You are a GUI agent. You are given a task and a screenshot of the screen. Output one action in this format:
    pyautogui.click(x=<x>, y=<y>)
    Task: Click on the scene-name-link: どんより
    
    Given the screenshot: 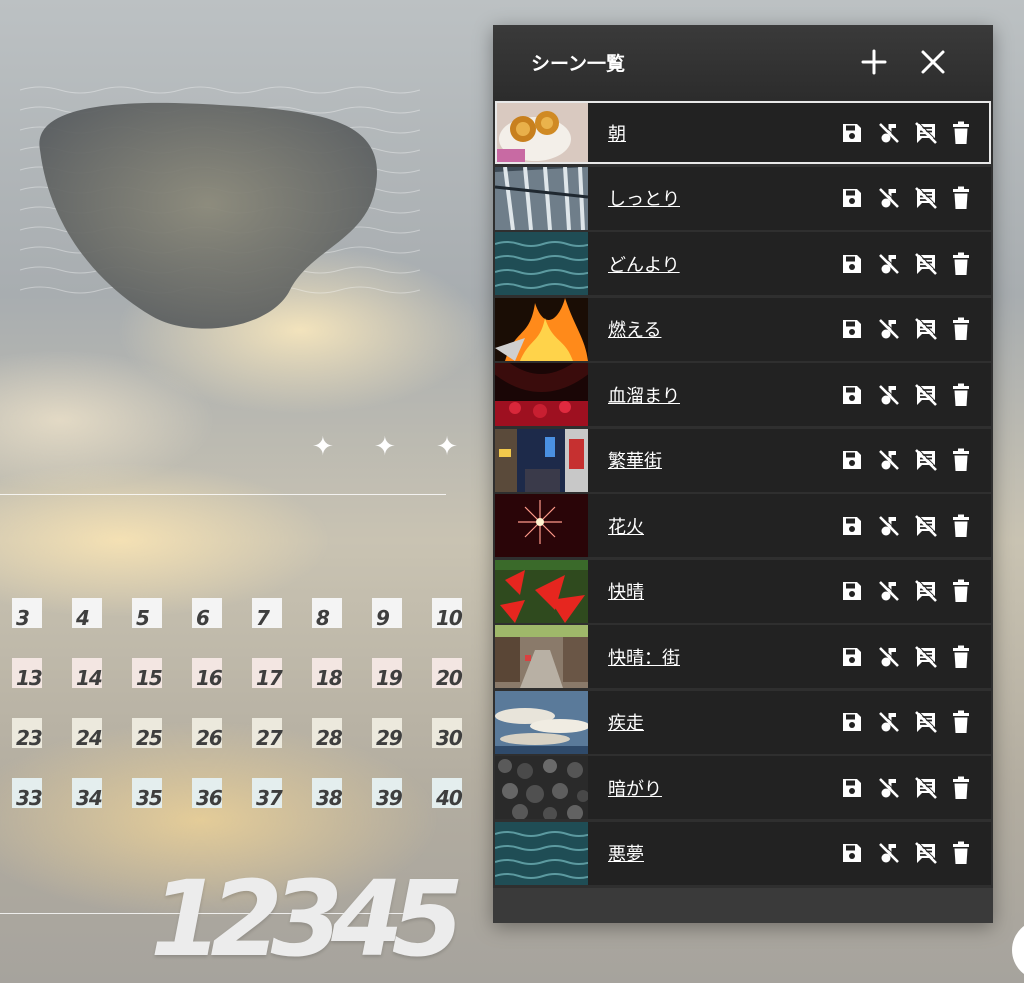 What is the action you would take?
    pyautogui.click(x=717, y=264)
    